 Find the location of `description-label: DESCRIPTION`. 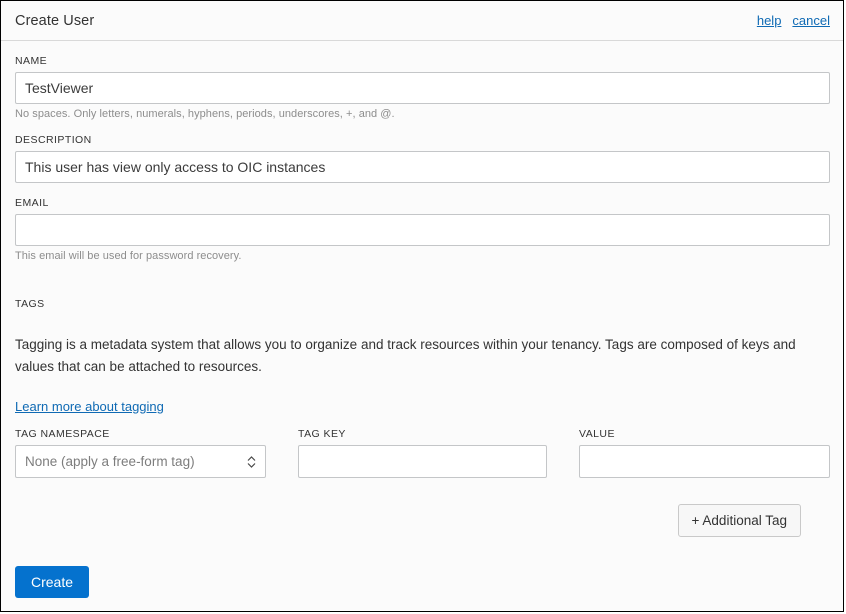

description-label: DESCRIPTION is located at coordinates (53, 140).